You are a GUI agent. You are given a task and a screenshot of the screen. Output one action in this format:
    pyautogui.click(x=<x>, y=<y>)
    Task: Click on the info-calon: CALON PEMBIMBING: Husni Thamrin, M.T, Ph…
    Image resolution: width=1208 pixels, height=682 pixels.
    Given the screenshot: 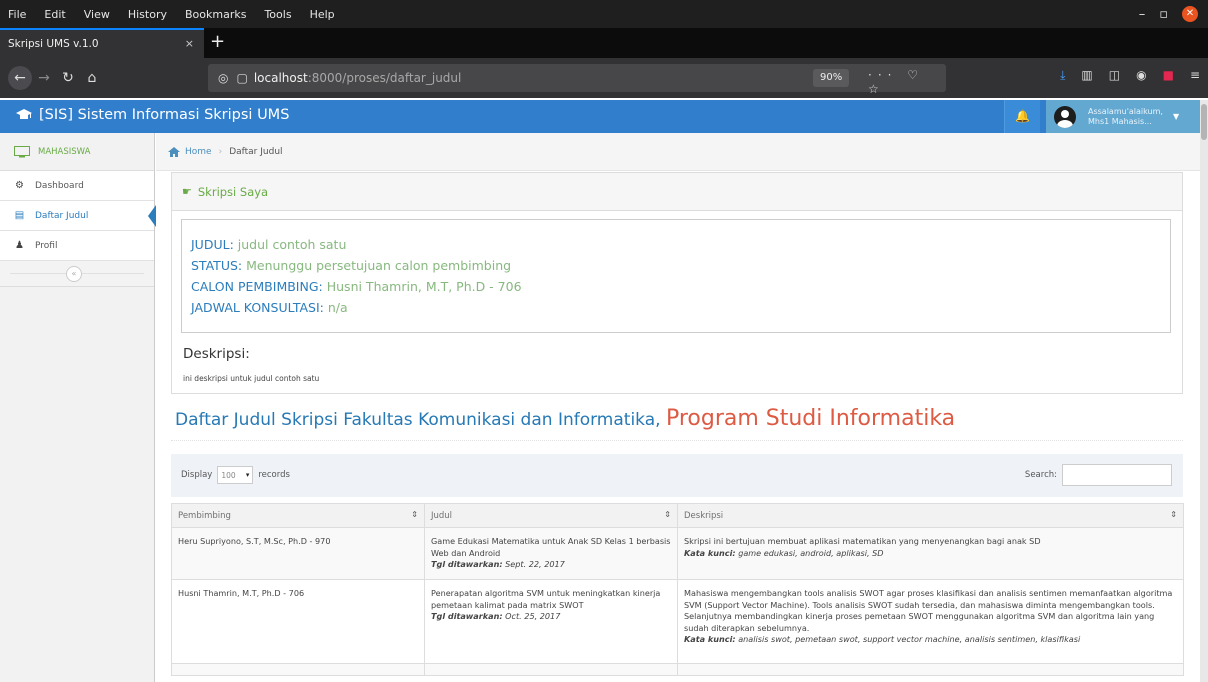 What is the action you would take?
    pyautogui.click(x=680, y=286)
    